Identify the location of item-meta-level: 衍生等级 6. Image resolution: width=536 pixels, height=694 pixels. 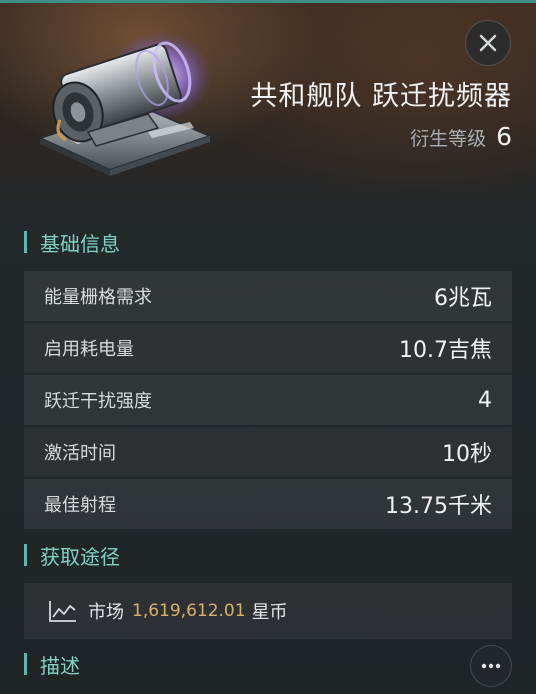
(461, 136).